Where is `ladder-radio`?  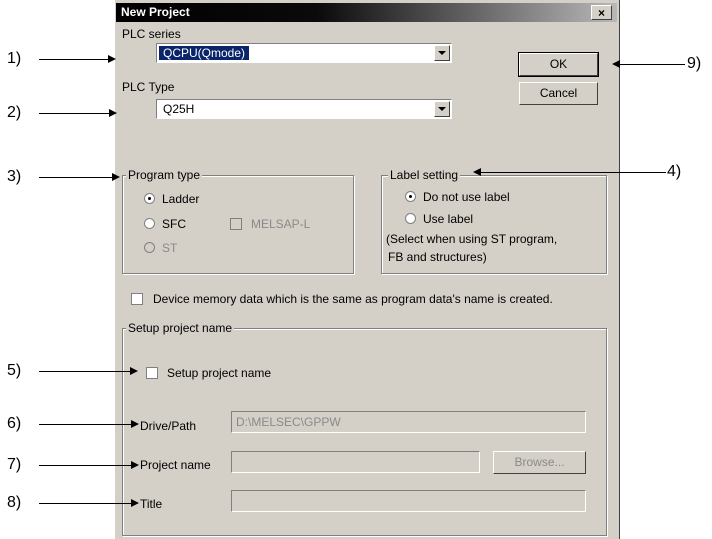
ladder-radio is located at coordinates (149, 198).